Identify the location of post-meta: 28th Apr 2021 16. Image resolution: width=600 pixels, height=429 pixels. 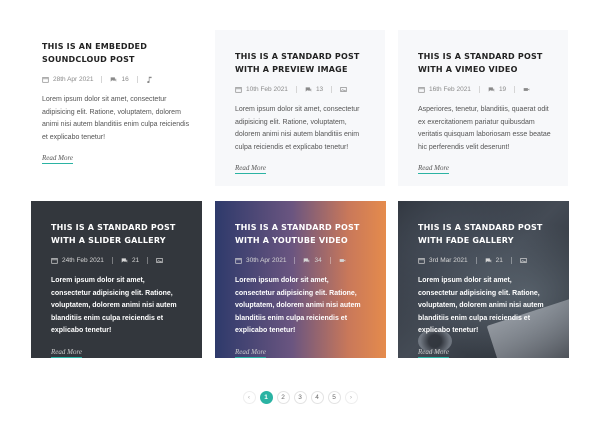
(117, 79).